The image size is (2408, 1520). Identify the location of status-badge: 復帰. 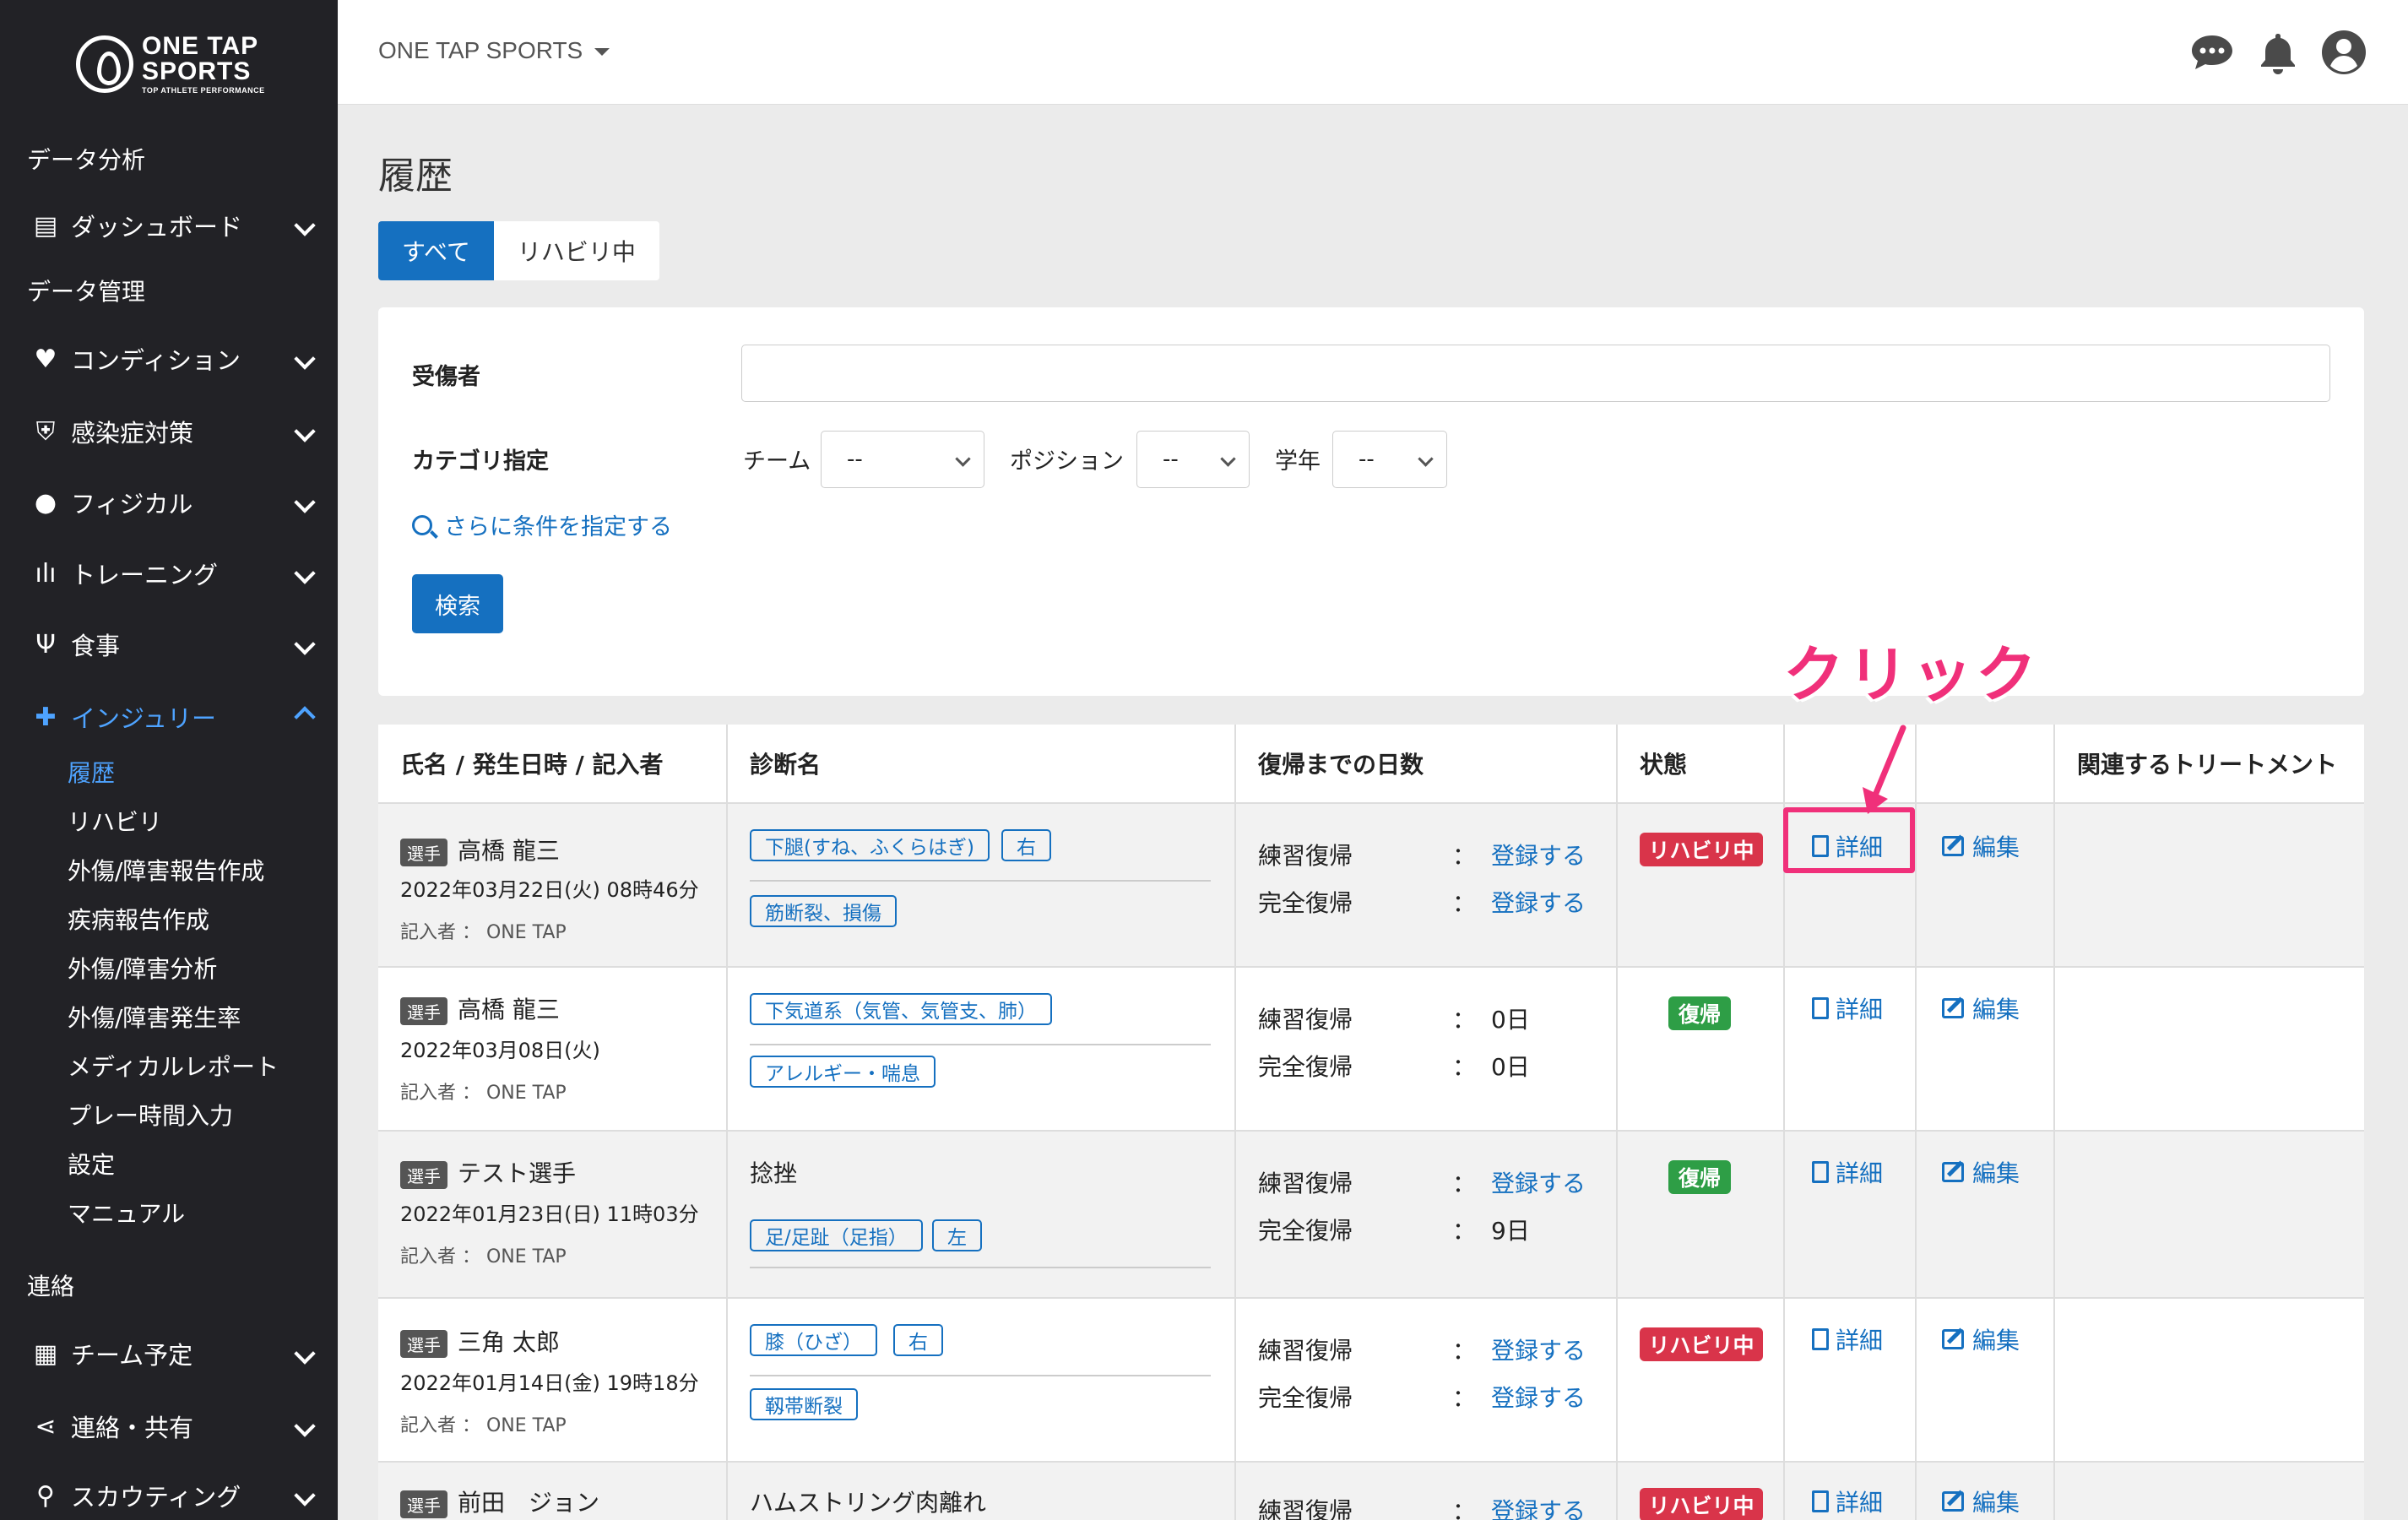
(1699, 1013).